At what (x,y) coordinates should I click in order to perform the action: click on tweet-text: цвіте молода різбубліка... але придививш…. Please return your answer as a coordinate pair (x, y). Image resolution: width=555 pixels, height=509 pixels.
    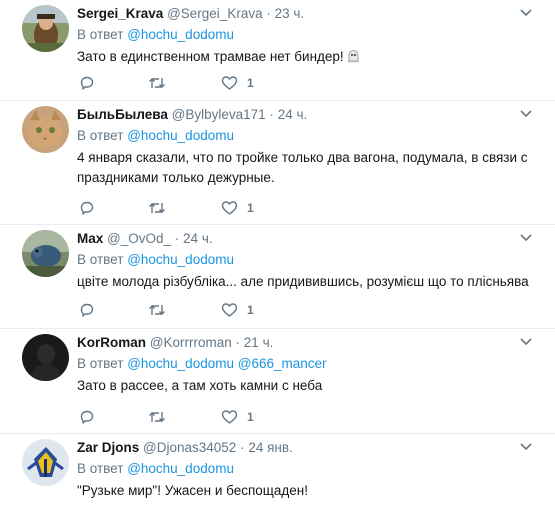
    Looking at the image, I should click on (303, 281).